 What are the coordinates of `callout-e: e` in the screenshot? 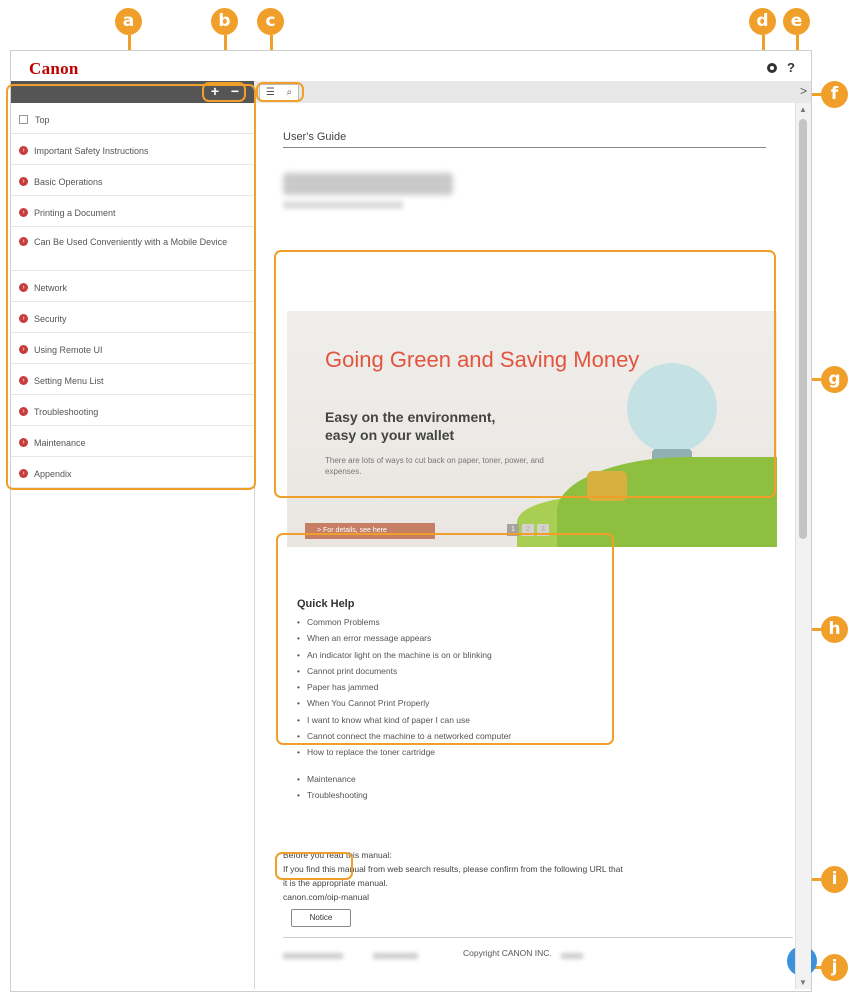 It's located at (796, 21).